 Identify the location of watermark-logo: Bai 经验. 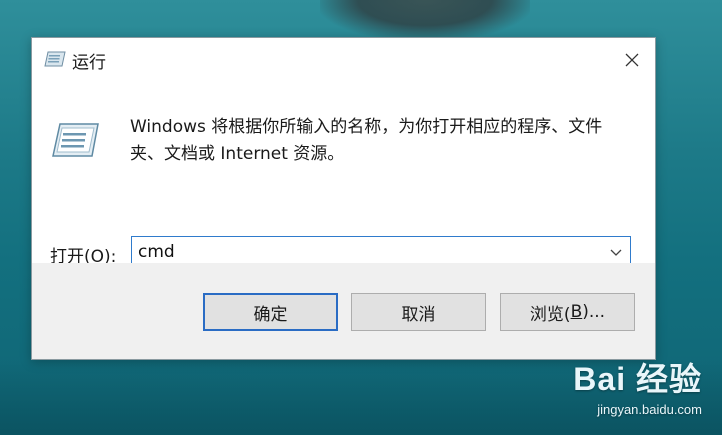
(637, 379).